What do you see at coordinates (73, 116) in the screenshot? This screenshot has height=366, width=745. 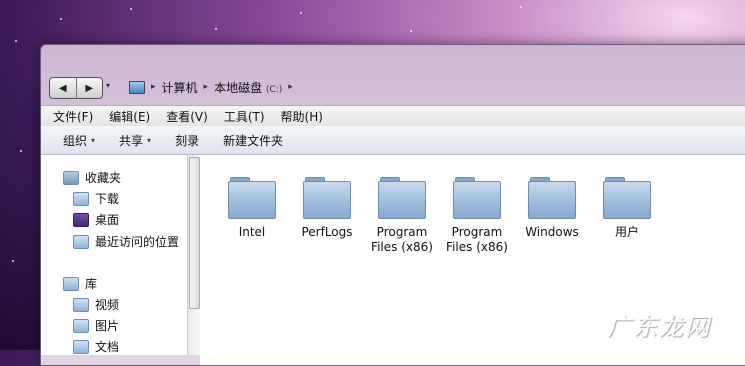 I see `menu-file: 文件(F)` at bounding box center [73, 116].